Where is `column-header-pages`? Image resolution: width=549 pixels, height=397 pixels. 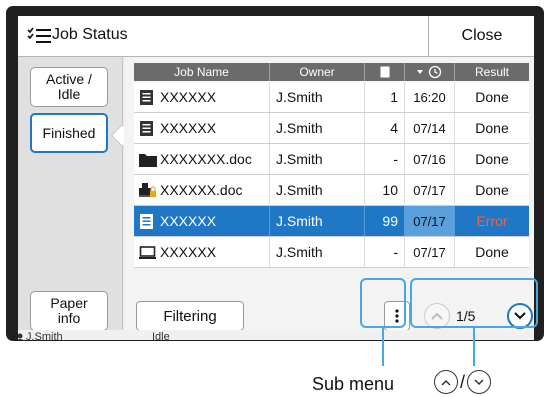
column-header-pages is located at coordinates (385, 72).